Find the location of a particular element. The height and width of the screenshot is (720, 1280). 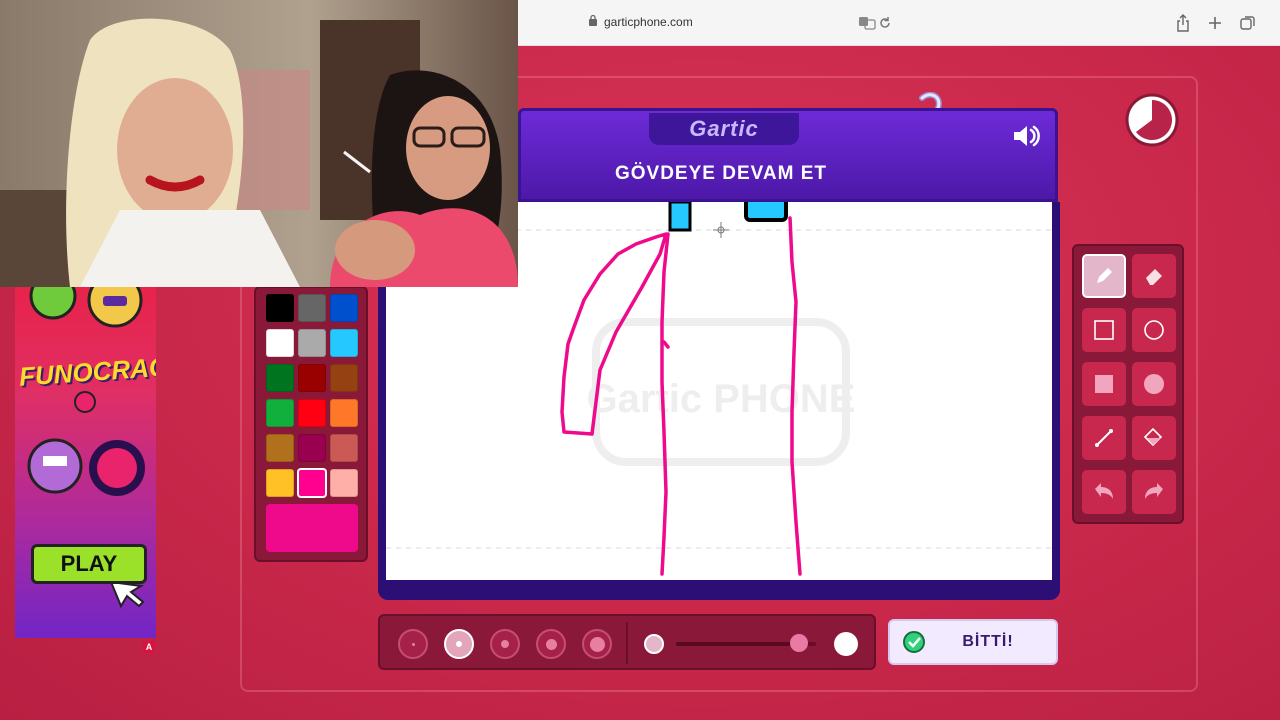

color-black is located at coordinates (280, 308).